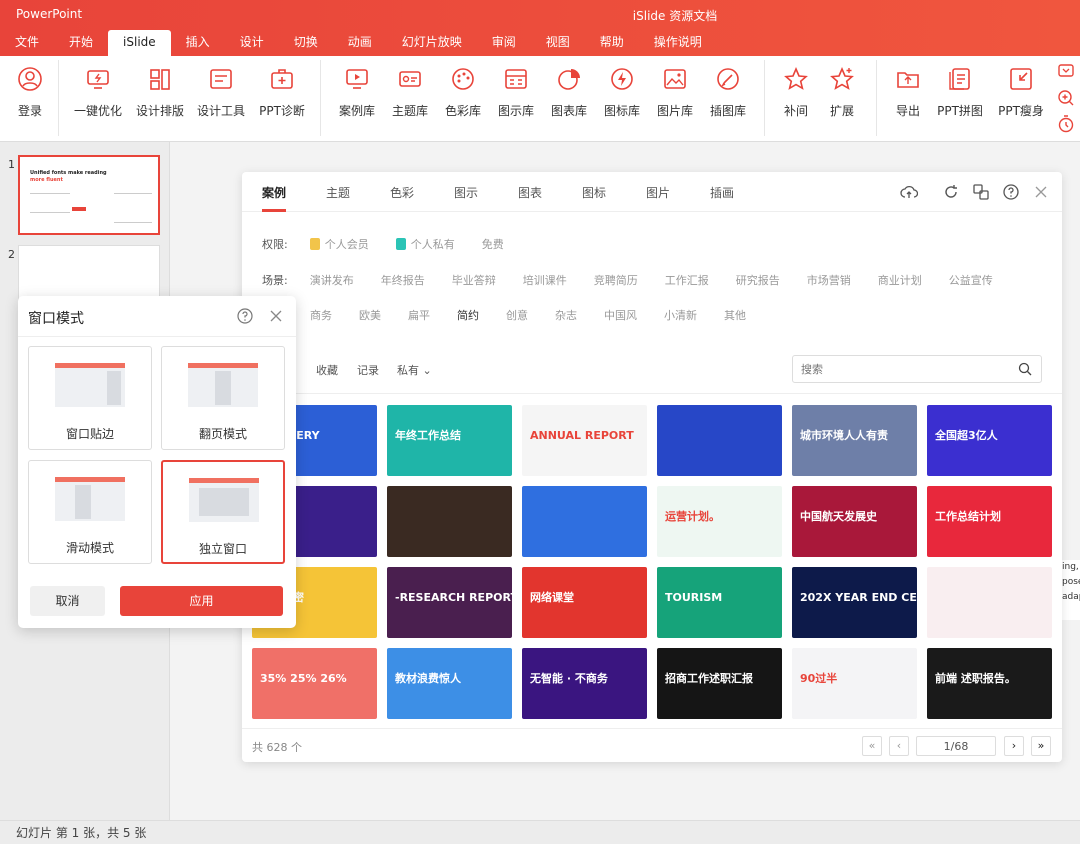 This screenshot has width=1080, height=844. What do you see at coordinates (728, 92) in the screenshot?
I see `illustration-library-button: 插图库` at bounding box center [728, 92].